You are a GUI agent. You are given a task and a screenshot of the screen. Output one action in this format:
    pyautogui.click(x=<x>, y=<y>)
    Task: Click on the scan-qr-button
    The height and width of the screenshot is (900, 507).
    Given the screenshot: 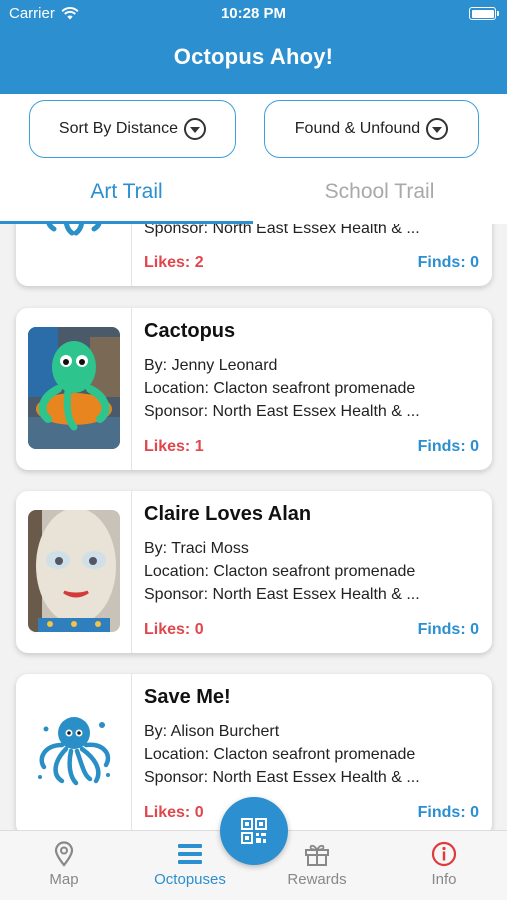 What is the action you would take?
    pyautogui.click(x=254, y=831)
    